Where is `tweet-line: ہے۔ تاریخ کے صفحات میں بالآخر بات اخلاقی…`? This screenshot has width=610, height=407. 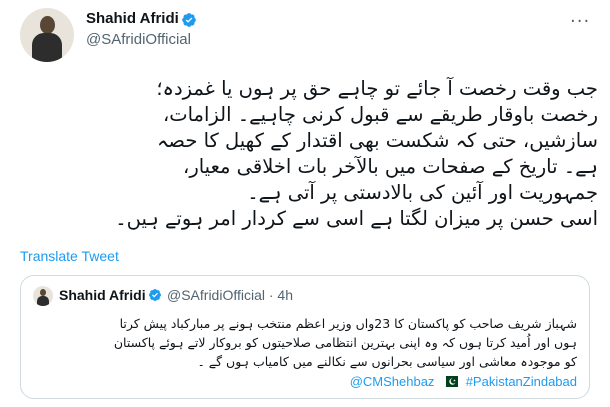 tweet-line: ہے۔ تاریخ کے صفحات میں بالآخر بات اخلاقی… is located at coordinates (390, 166).